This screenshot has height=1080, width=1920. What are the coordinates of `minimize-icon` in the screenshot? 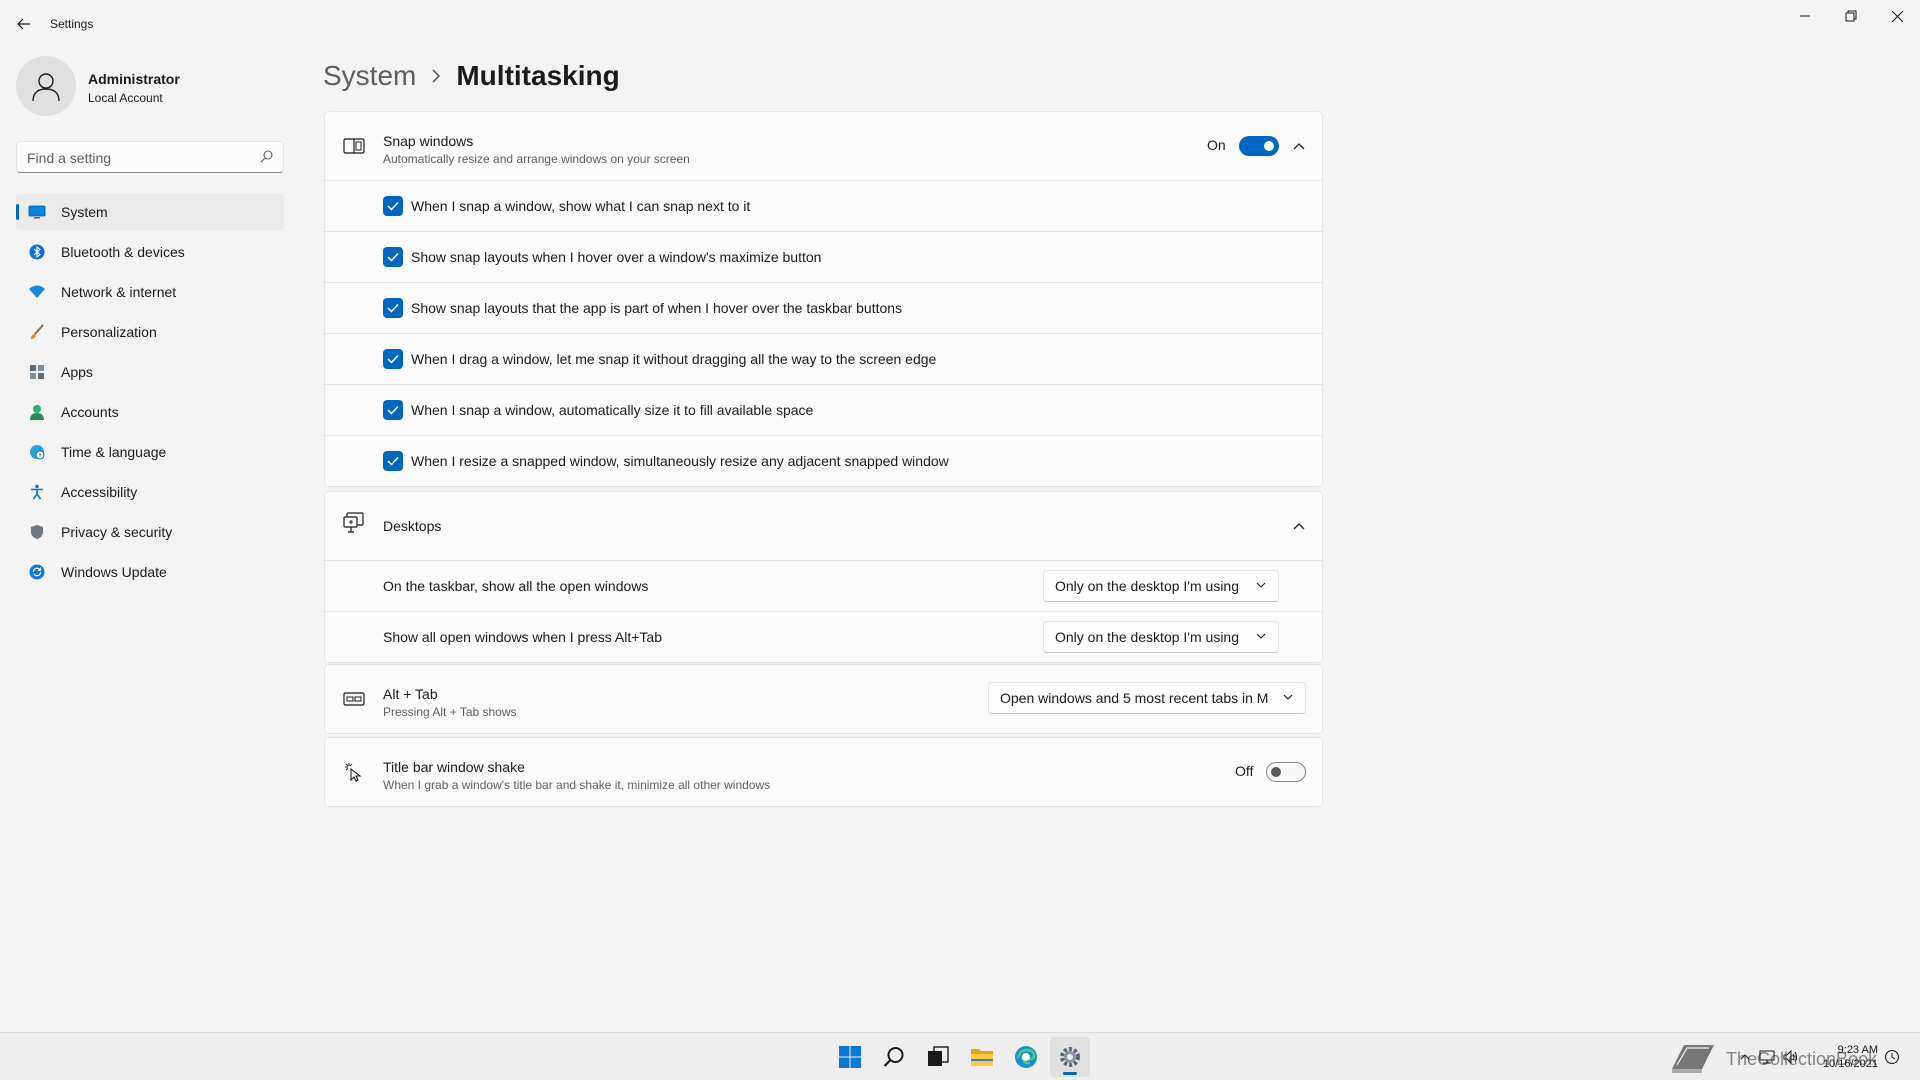 It's located at (1805, 16).